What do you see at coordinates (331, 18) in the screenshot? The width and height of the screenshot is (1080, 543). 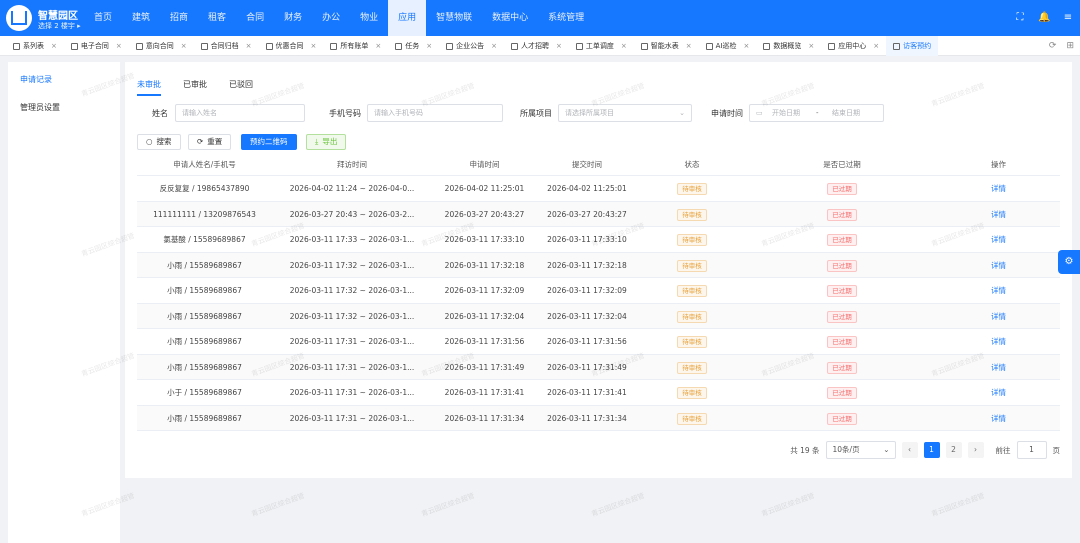 I see `nav-item: 办公` at bounding box center [331, 18].